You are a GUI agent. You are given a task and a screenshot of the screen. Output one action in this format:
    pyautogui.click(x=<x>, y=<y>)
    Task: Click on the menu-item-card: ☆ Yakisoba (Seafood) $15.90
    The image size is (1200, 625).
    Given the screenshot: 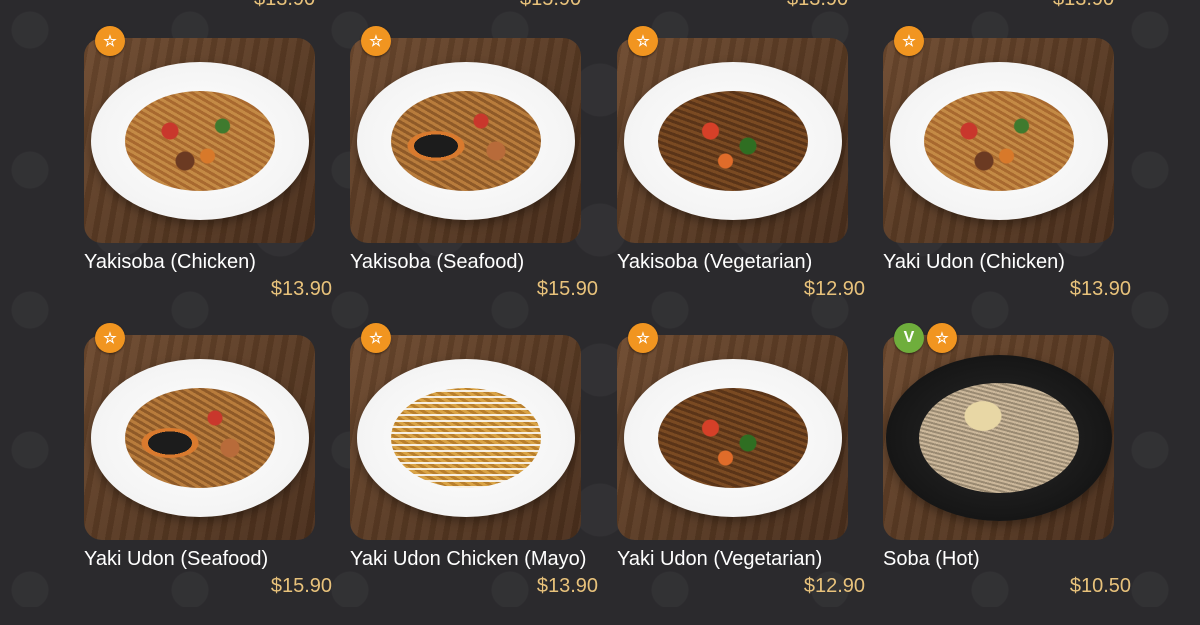 What is the action you would take?
    pyautogui.click(x=485, y=177)
    